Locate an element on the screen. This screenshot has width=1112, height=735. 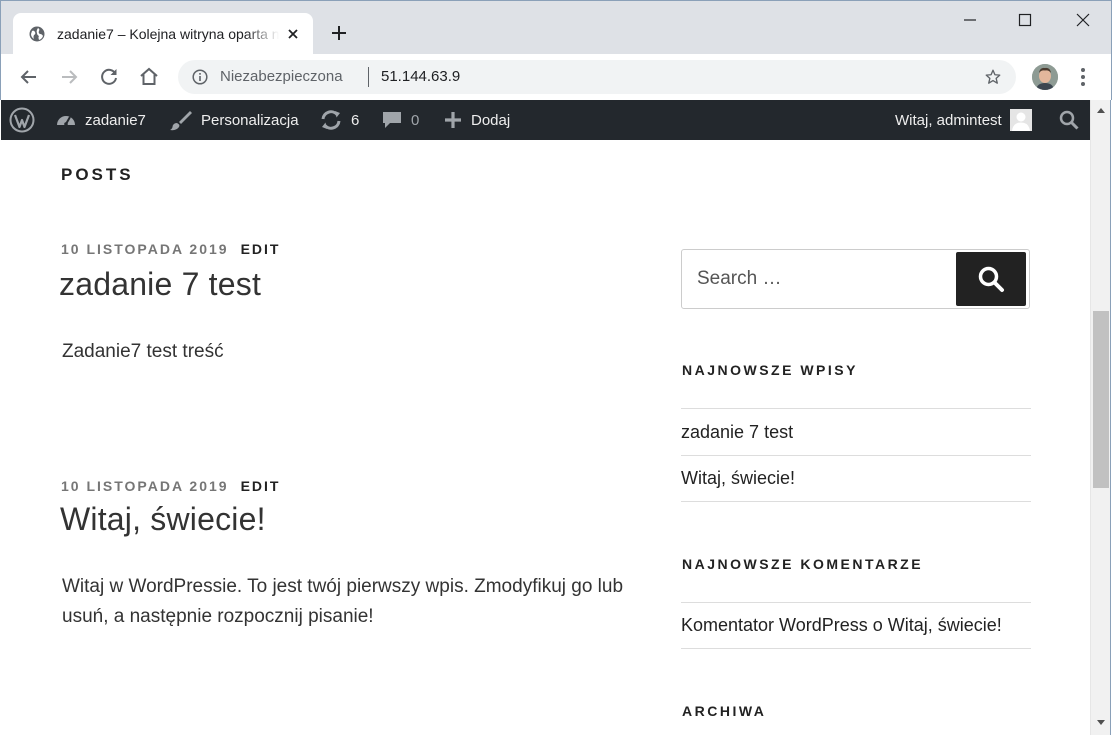
recent-comments-list: Komentator WordPress o Witaj, świecie! is located at coordinates (856, 625).